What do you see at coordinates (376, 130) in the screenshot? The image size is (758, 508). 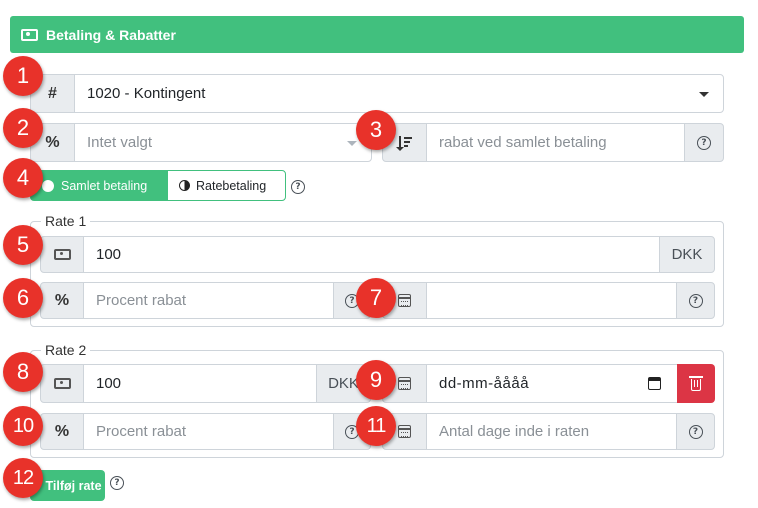 I see `annotation-badge-3: 3` at bounding box center [376, 130].